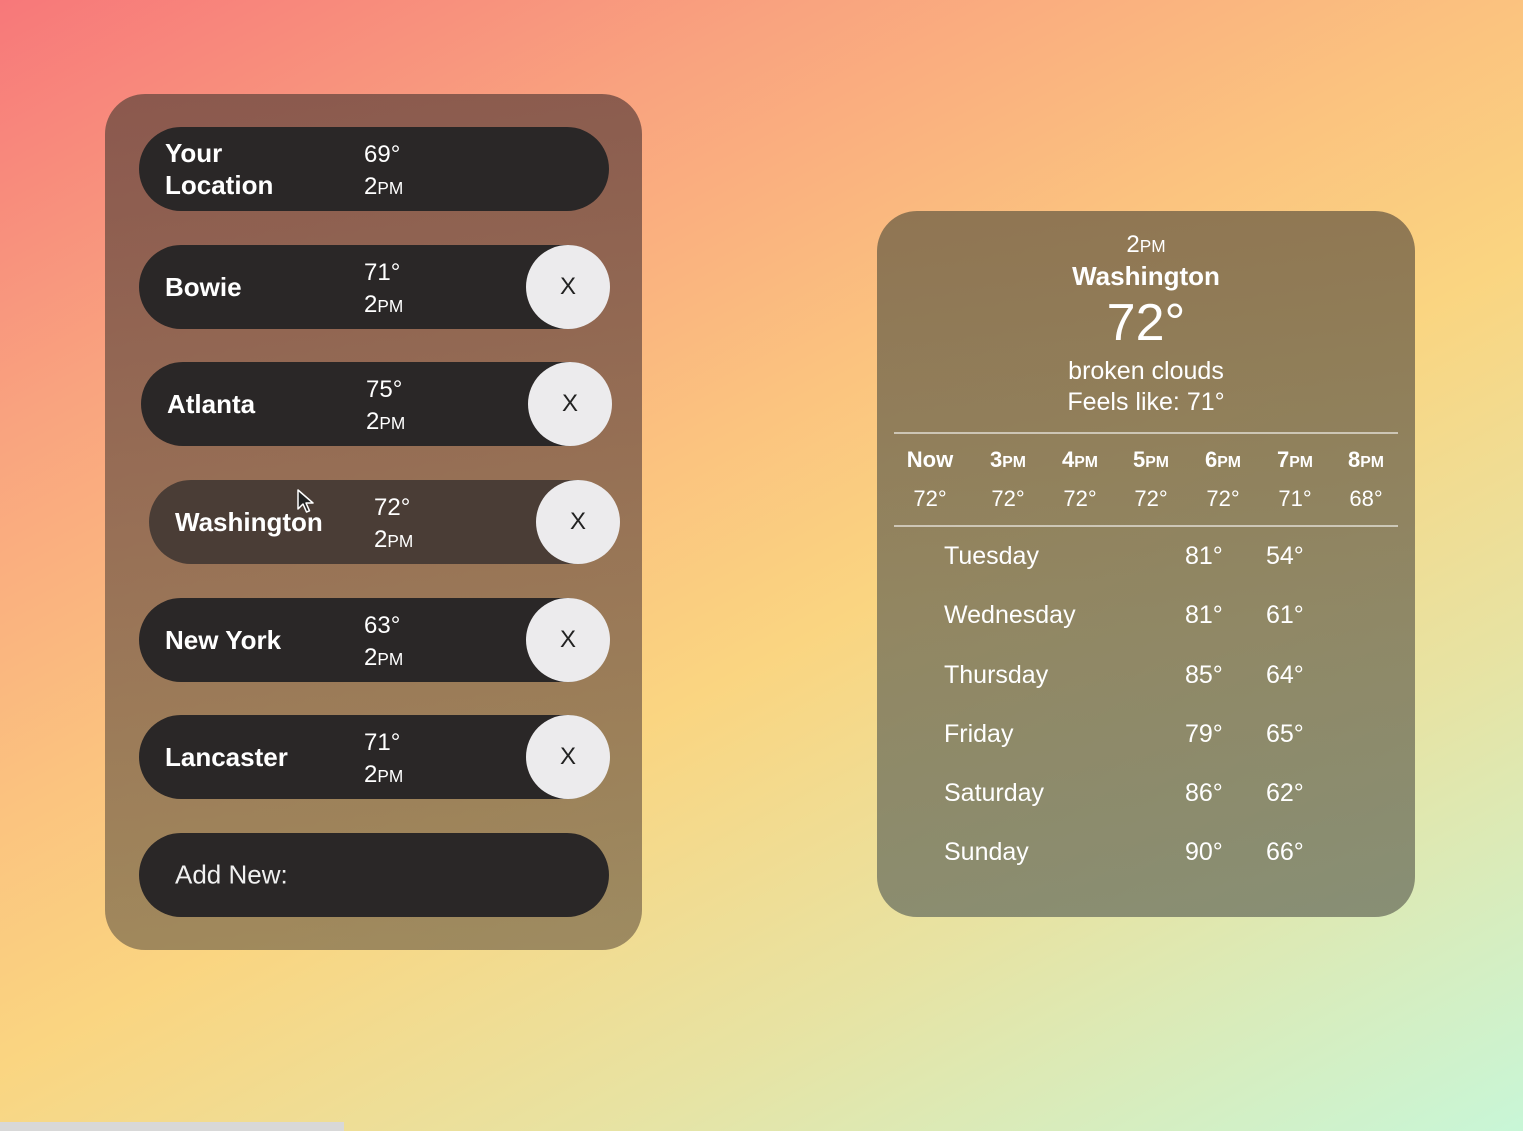  I want to click on hourly-time: 8PM, so click(1366, 459).